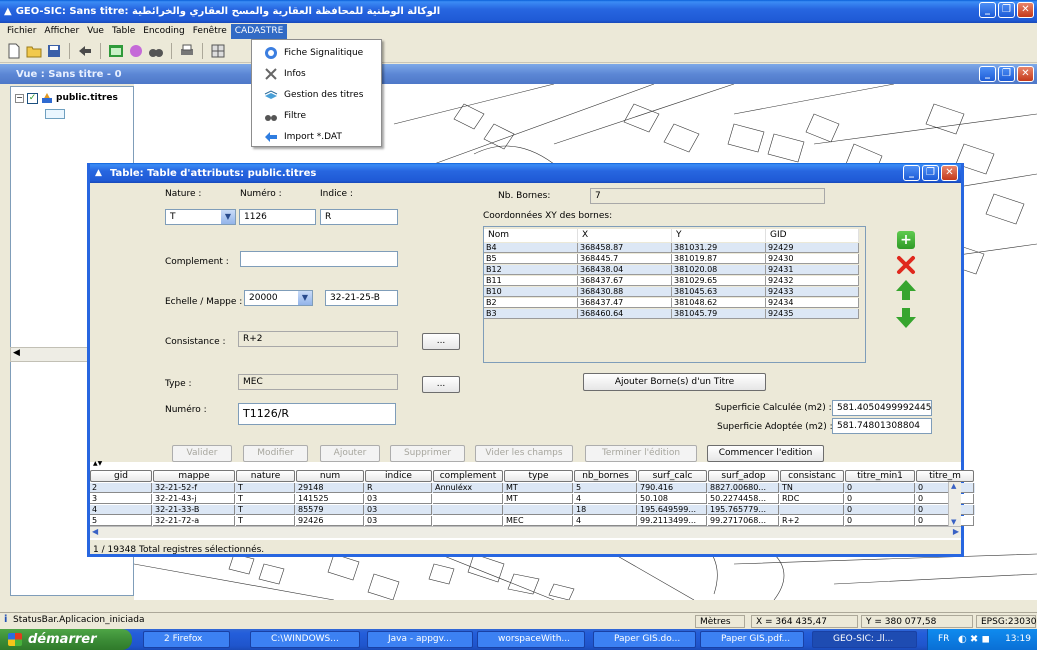  I want to click on modifier-button: Modifier, so click(275, 453).